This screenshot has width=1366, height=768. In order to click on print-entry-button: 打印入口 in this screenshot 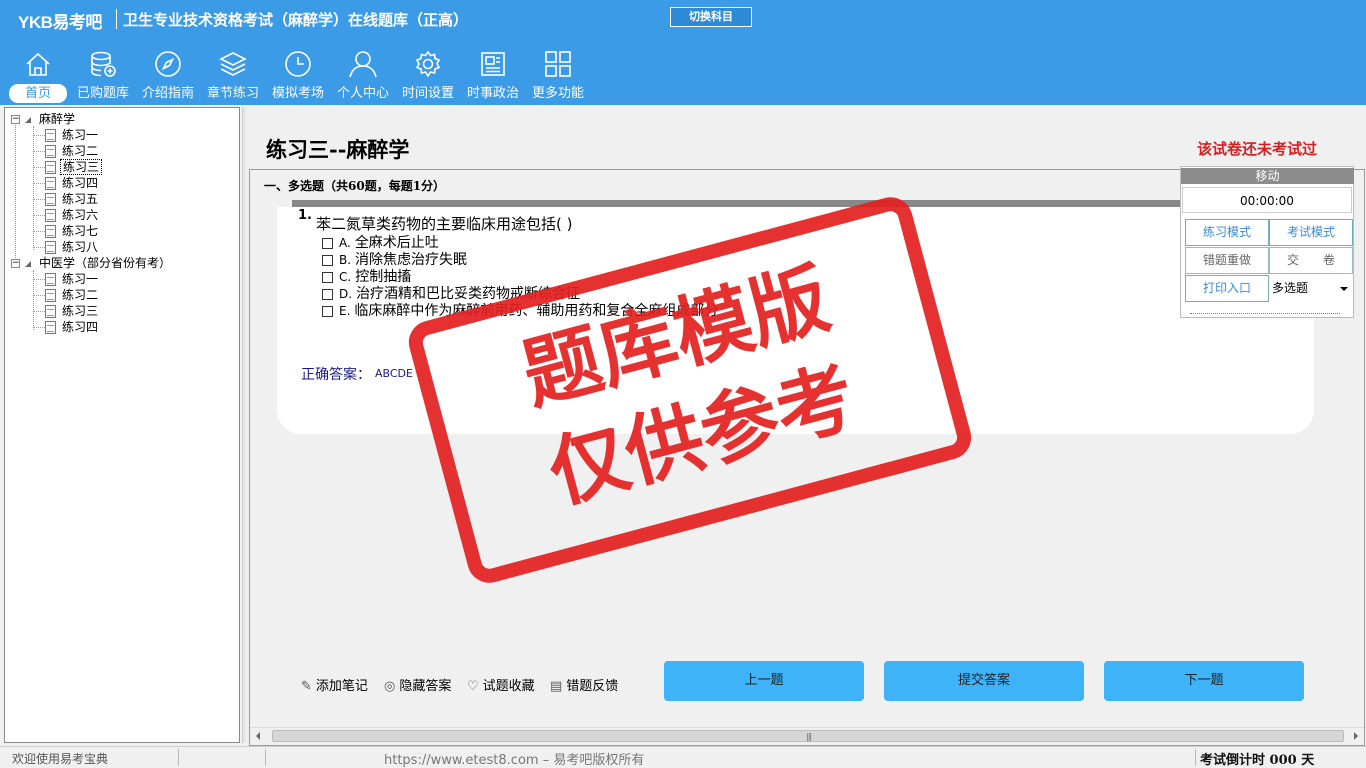, I will do `click(1227, 288)`.